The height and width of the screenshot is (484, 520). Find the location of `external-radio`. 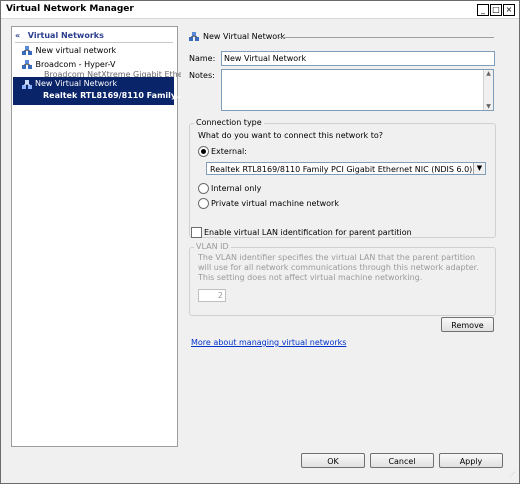

external-radio is located at coordinates (203, 151).